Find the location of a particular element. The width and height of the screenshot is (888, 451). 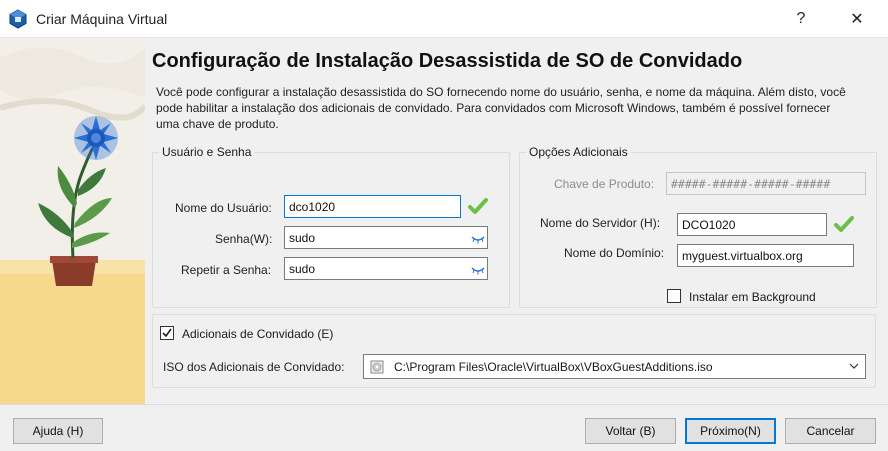

repeat-password-field: sudo is located at coordinates (386, 268).